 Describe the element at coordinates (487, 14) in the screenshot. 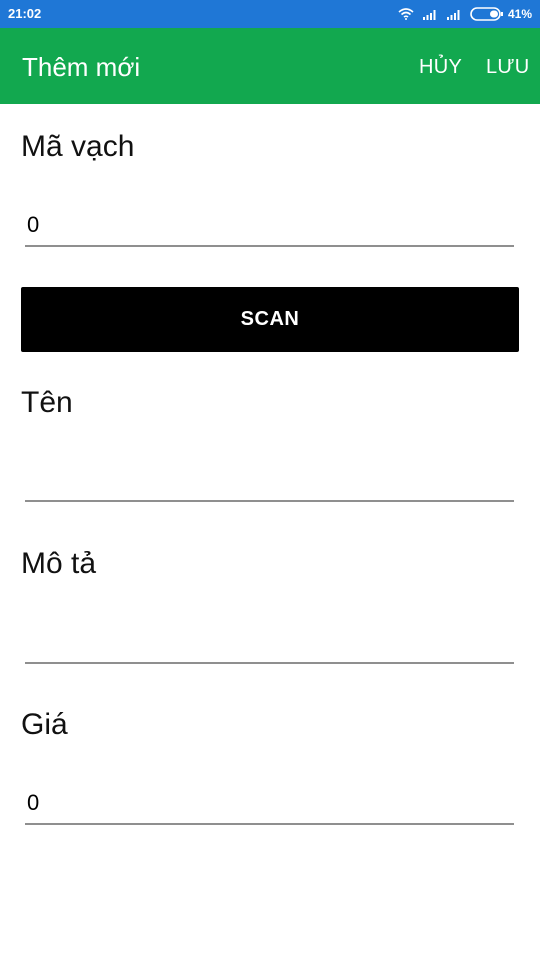

I see `battery-icon` at that location.